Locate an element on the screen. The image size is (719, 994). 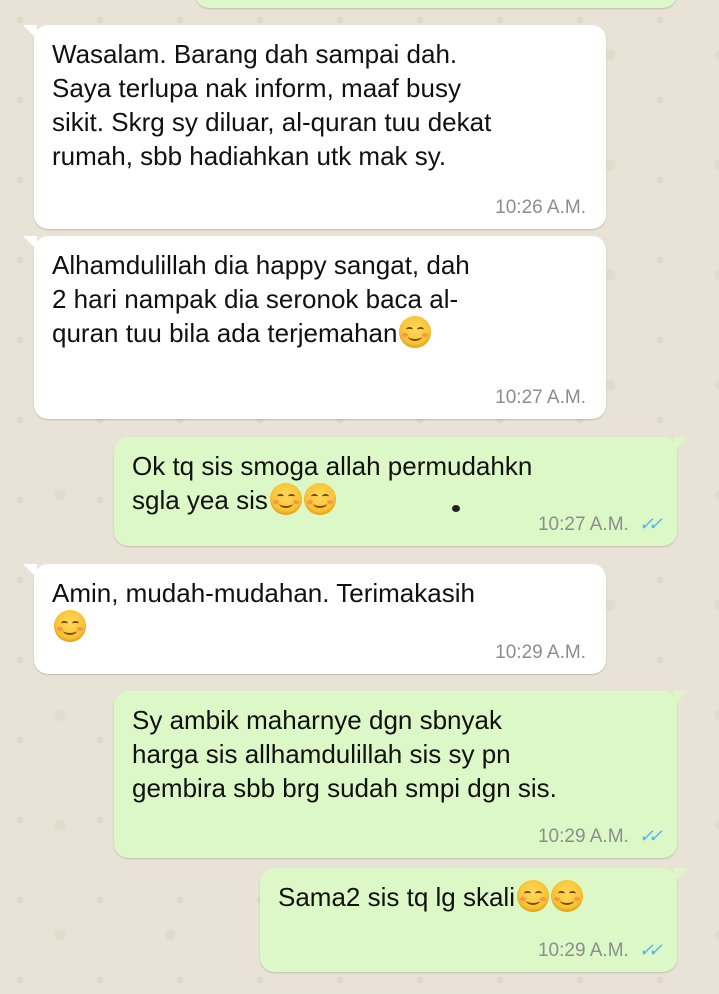
message-time: 10:27 A.M. ✓✓ is located at coordinates (600, 524).